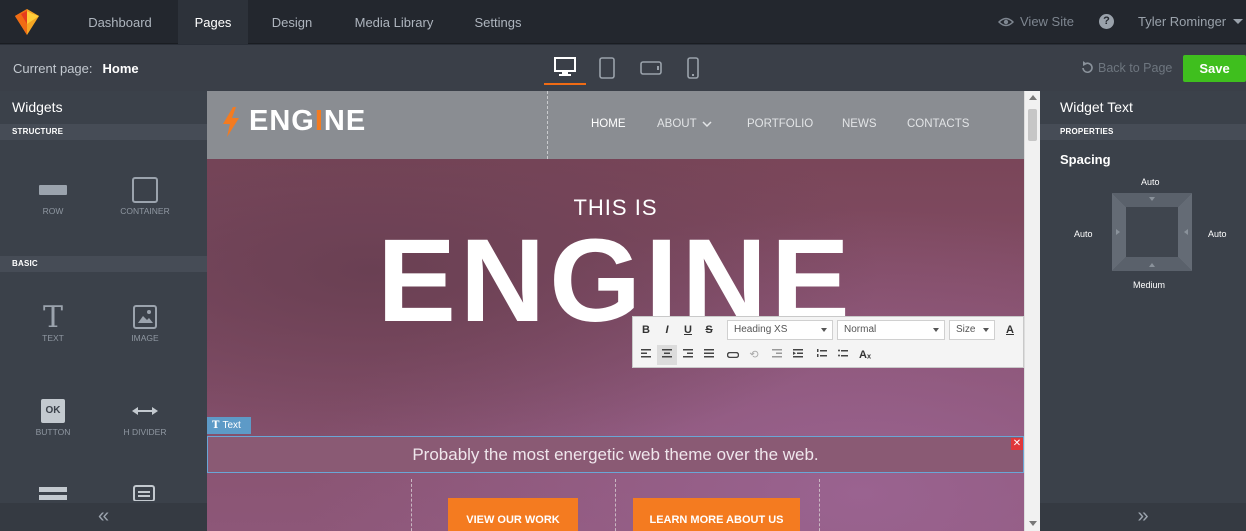 This screenshot has height=531, width=1246. Describe the element at coordinates (684, 124) in the screenshot. I see `site-menu-about: ABOUT` at that location.